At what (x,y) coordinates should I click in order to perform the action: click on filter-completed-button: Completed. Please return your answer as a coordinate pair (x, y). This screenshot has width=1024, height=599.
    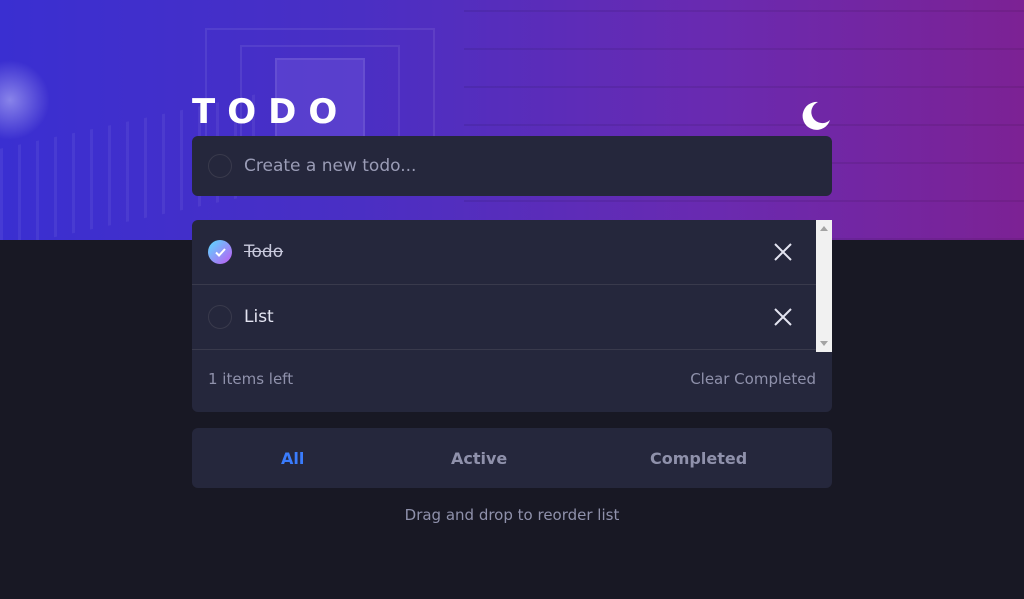
    Looking at the image, I should click on (698, 458).